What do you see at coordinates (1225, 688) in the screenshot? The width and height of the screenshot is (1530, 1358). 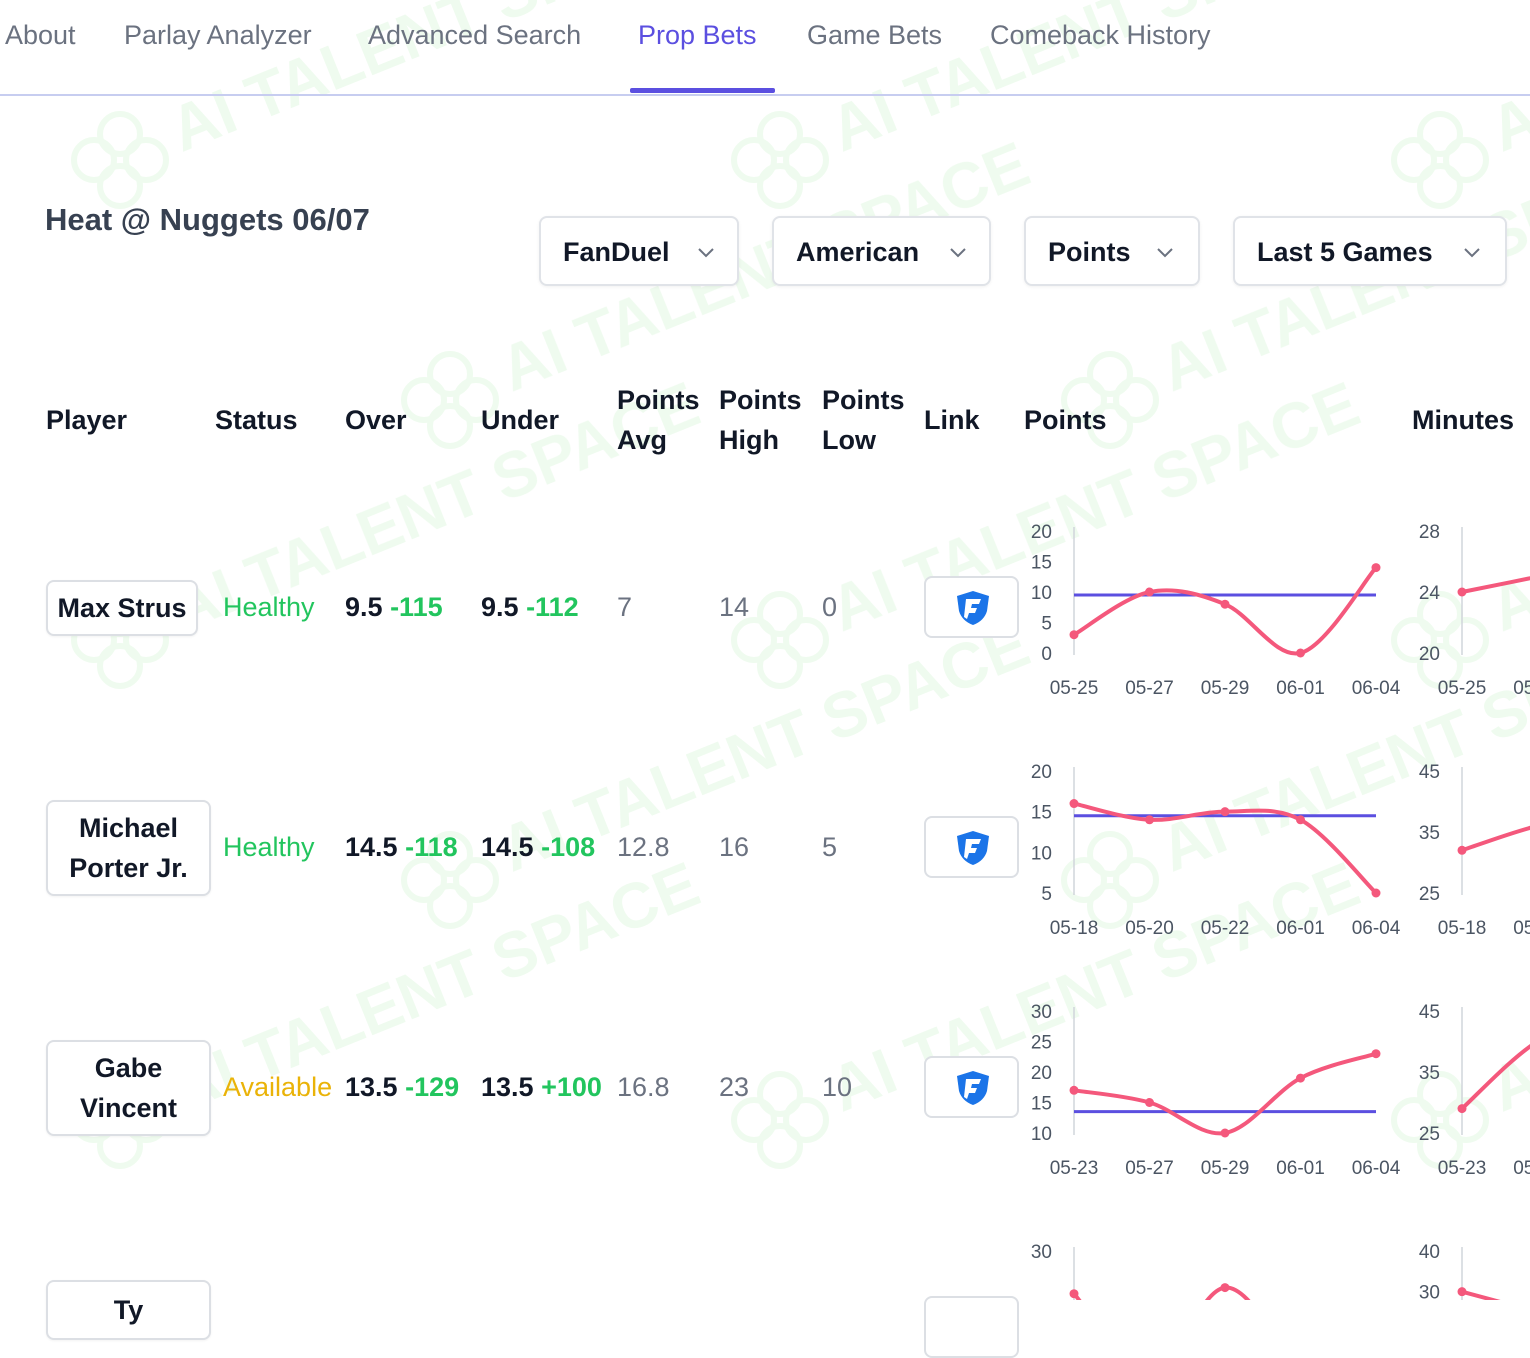 I see `x-tick-label: 05-29` at bounding box center [1225, 688].